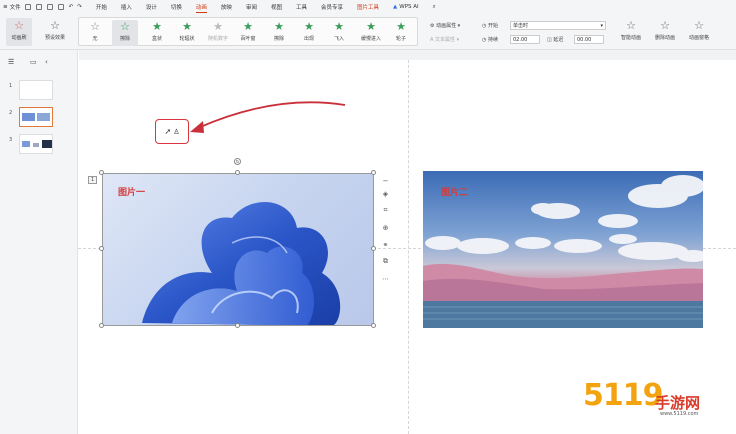  I want to click on animation-brush-callout: ➚ ♙, so click(172, 131).